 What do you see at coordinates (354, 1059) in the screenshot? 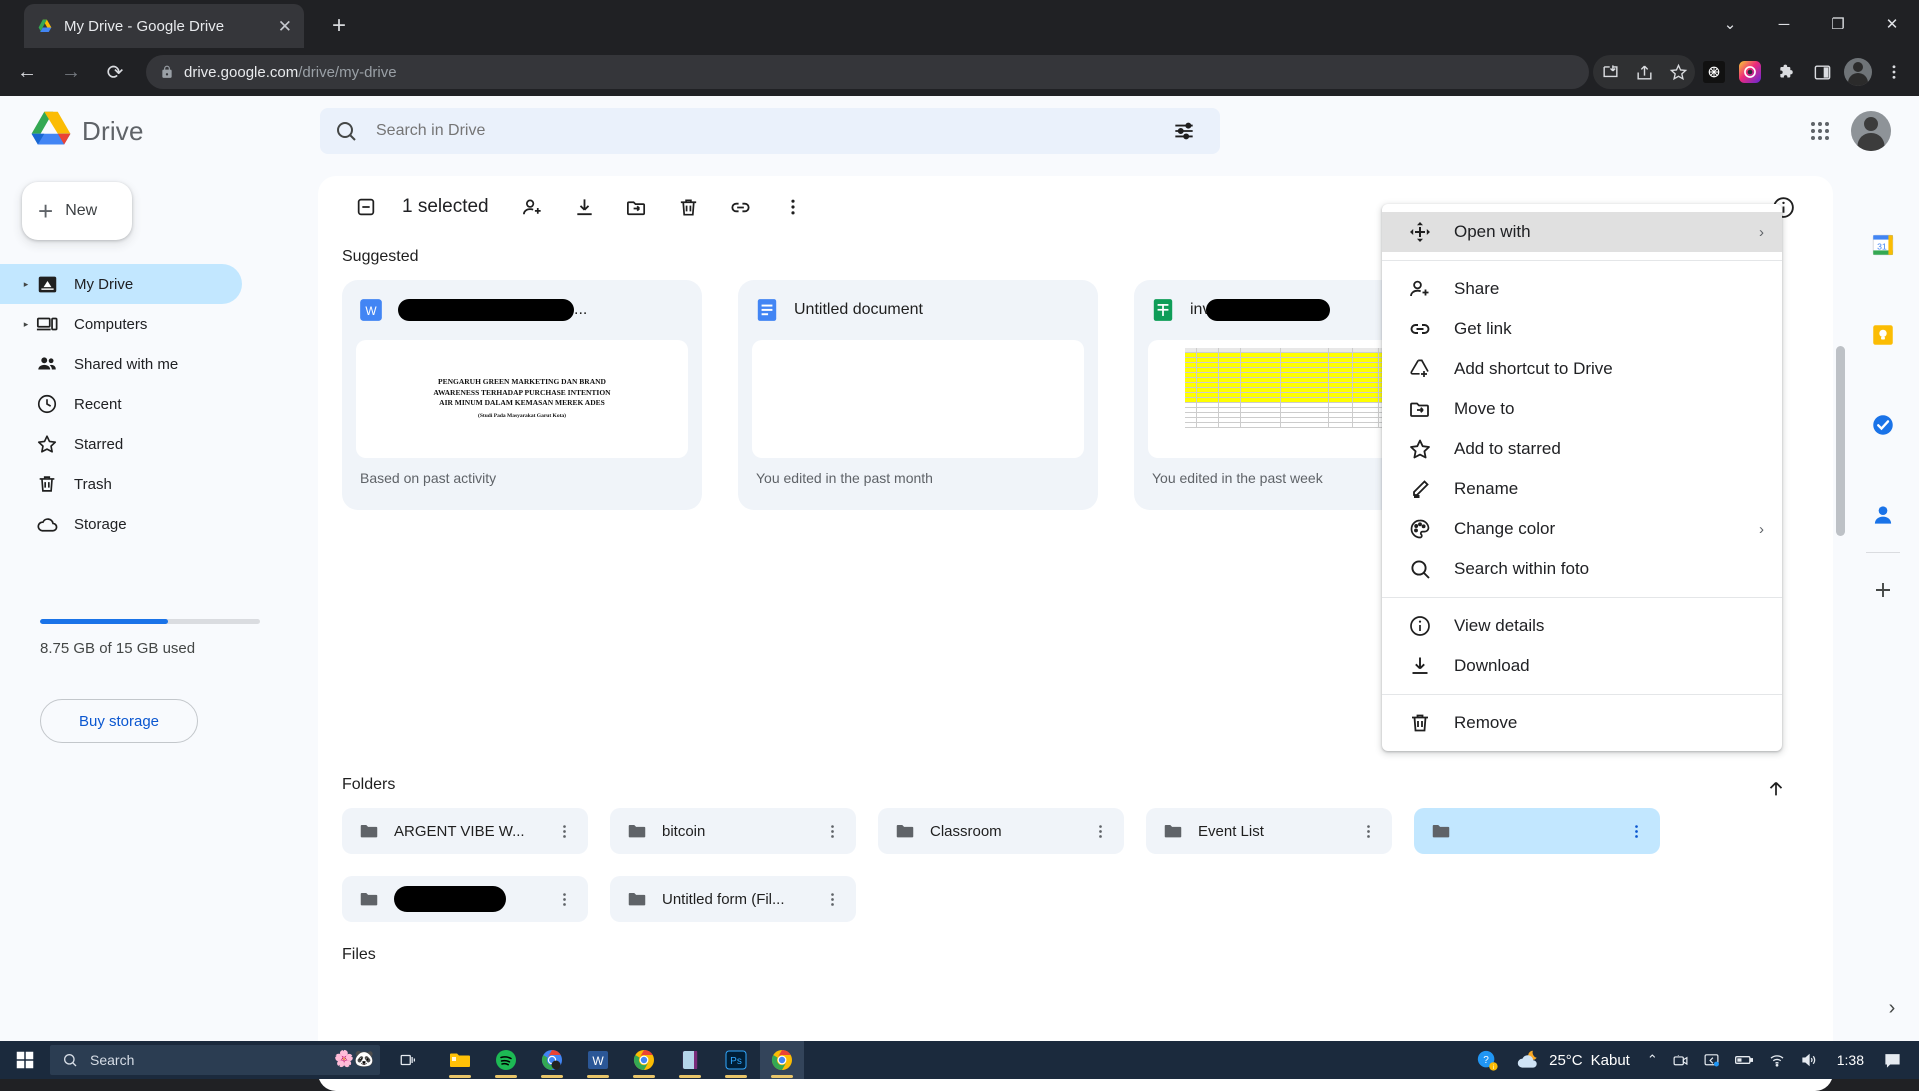
I see `weather-widget-icon: 🌸🐼` at bounding box center [354, 1059].